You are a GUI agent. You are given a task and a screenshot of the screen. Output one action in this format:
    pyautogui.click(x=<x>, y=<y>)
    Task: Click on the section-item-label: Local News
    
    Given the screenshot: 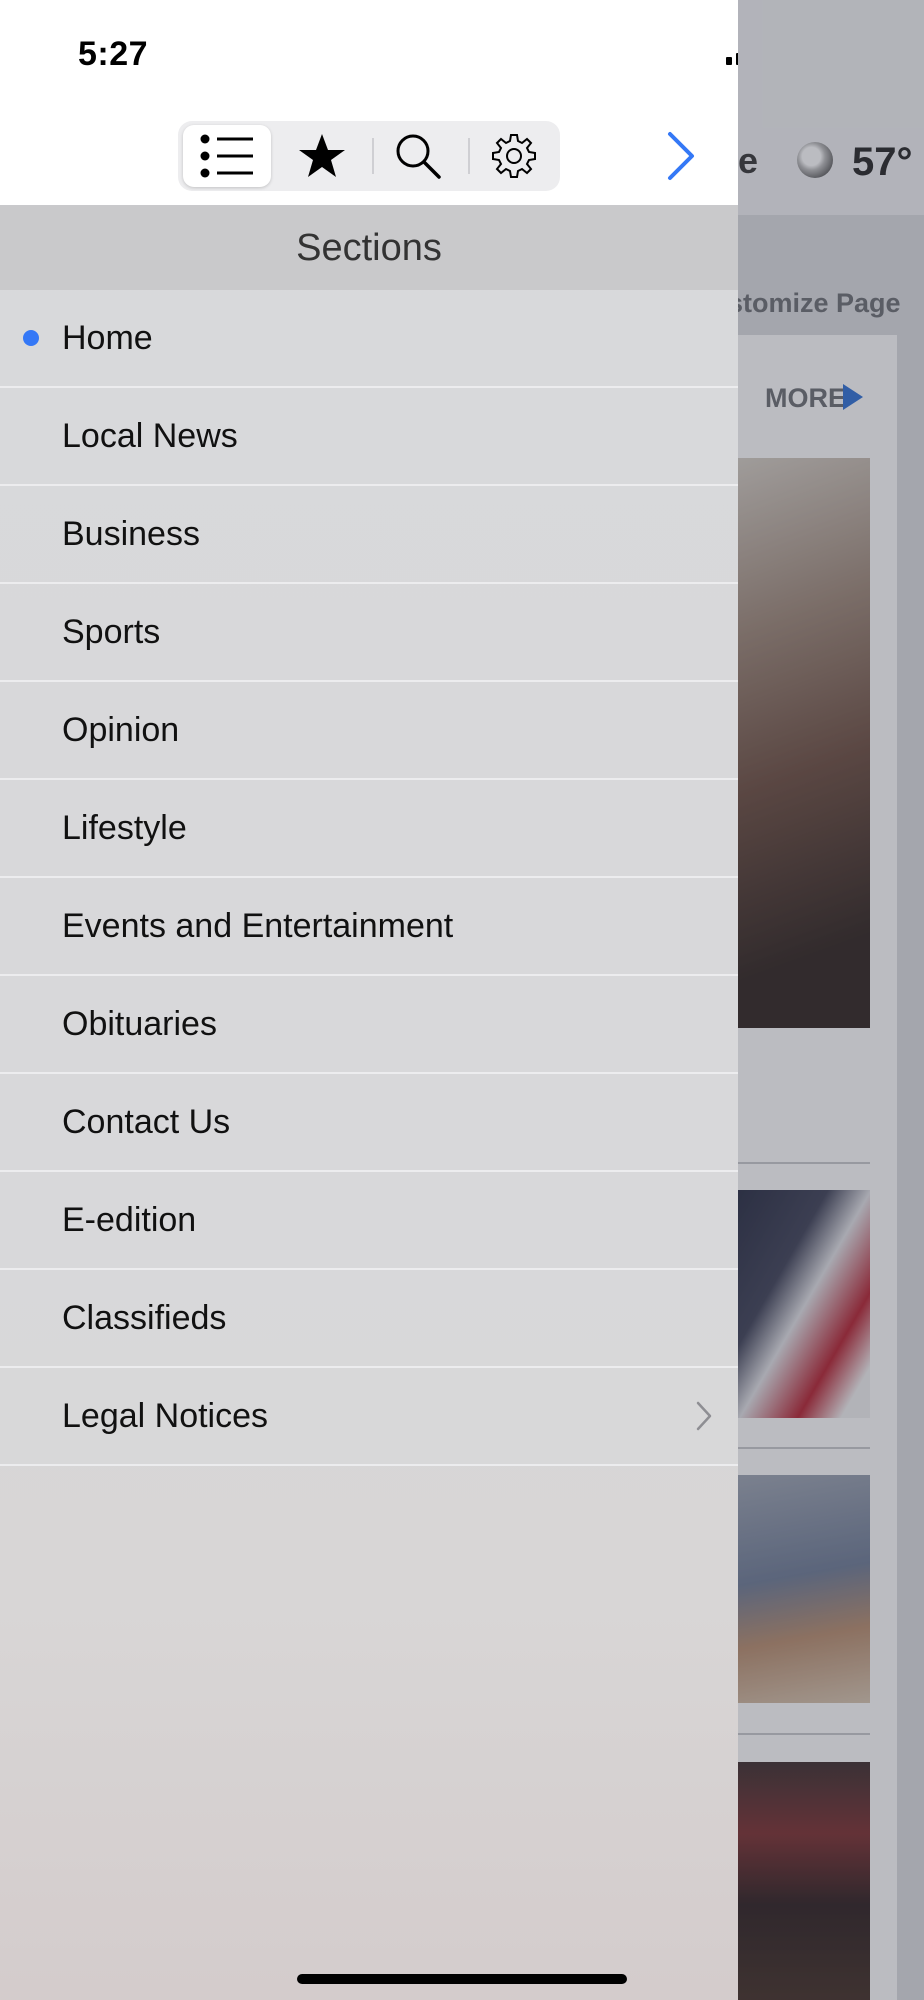 What is the action you would take?
    pyautogui.click(x=150, y=435)
    